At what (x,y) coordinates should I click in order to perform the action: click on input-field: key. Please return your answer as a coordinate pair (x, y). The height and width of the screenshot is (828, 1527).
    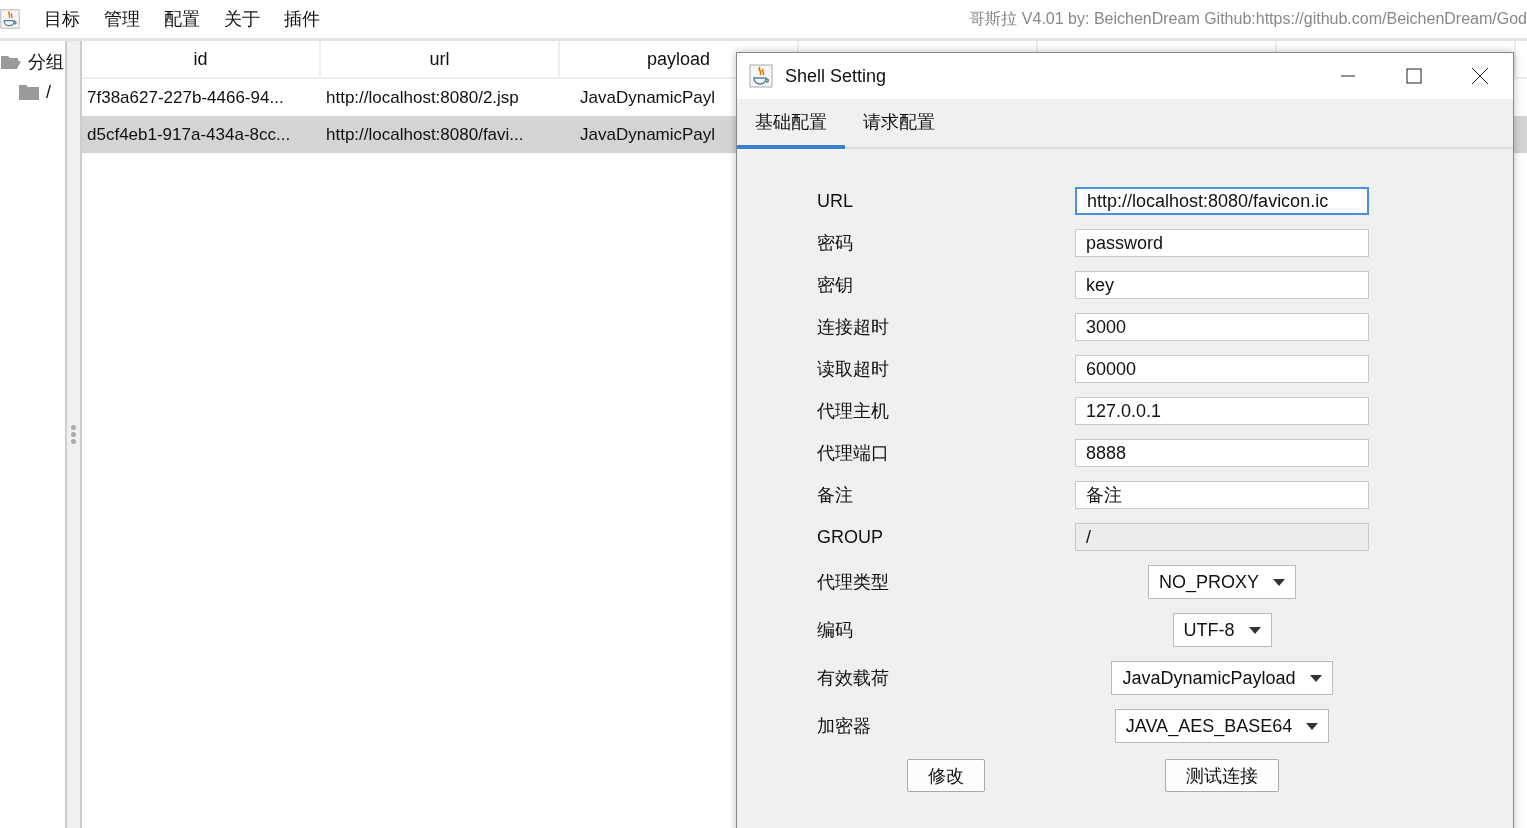
    Looking at the image, I should click on (1222, 285).